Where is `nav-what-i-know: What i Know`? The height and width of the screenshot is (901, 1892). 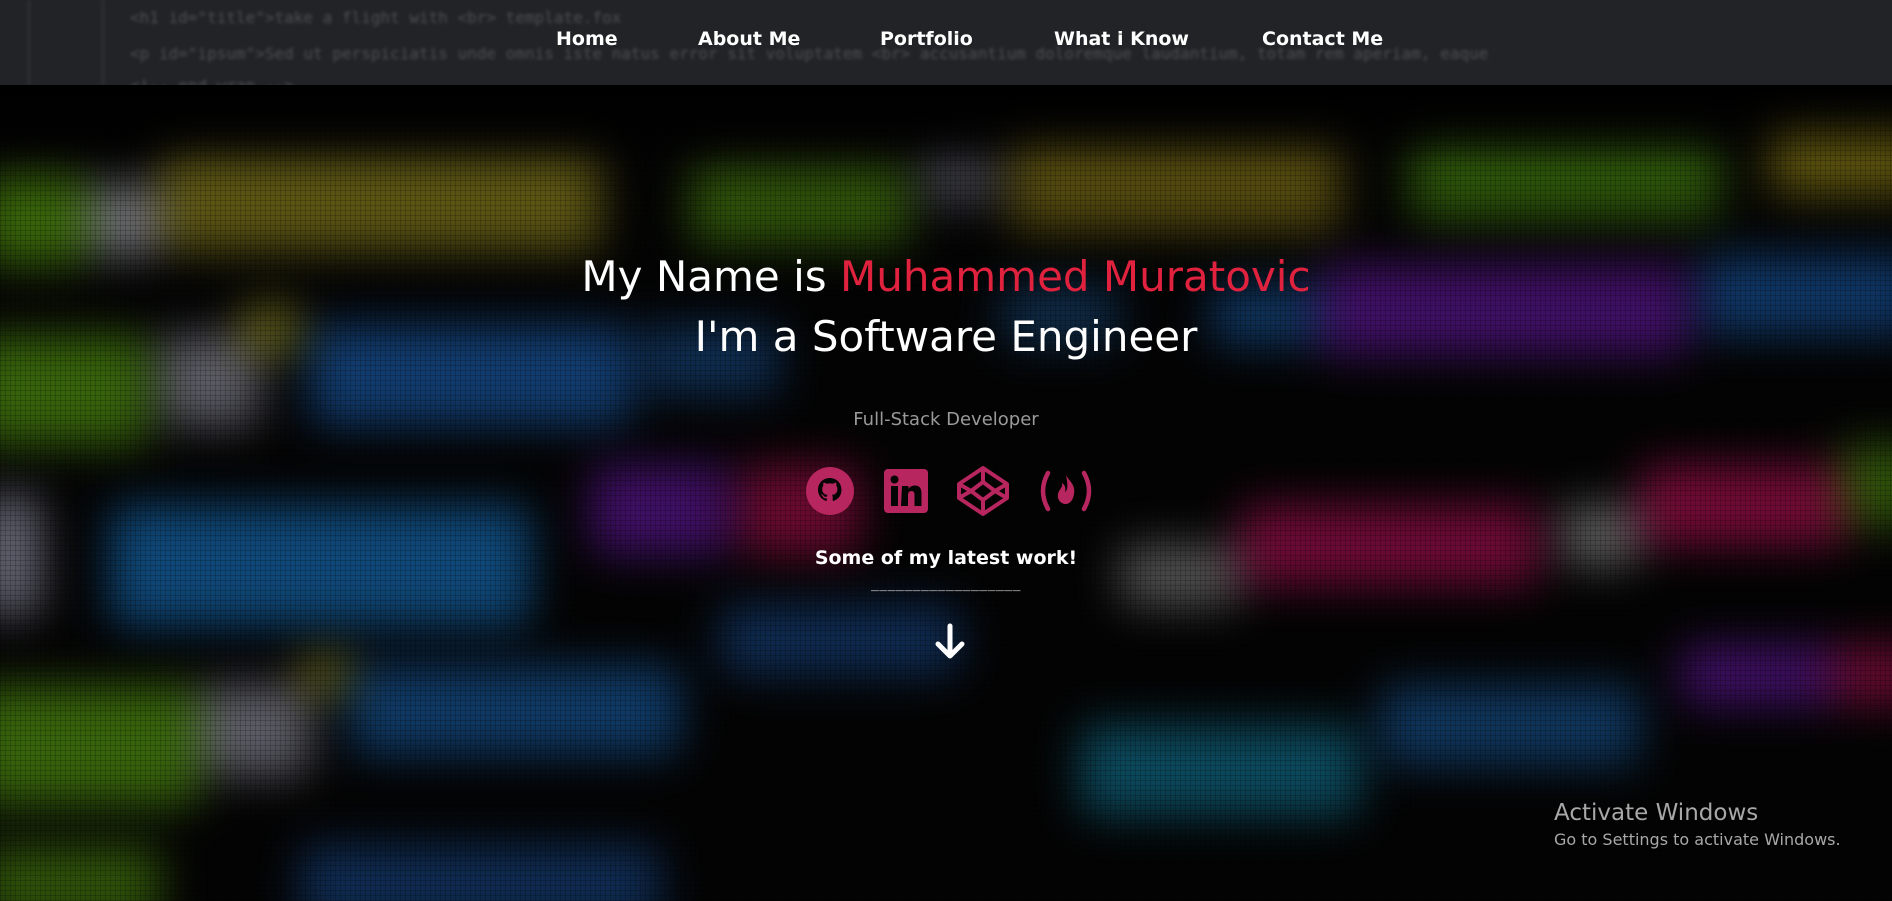 nav-what-i-know: What i Know is located at coordinates (1121, 39).